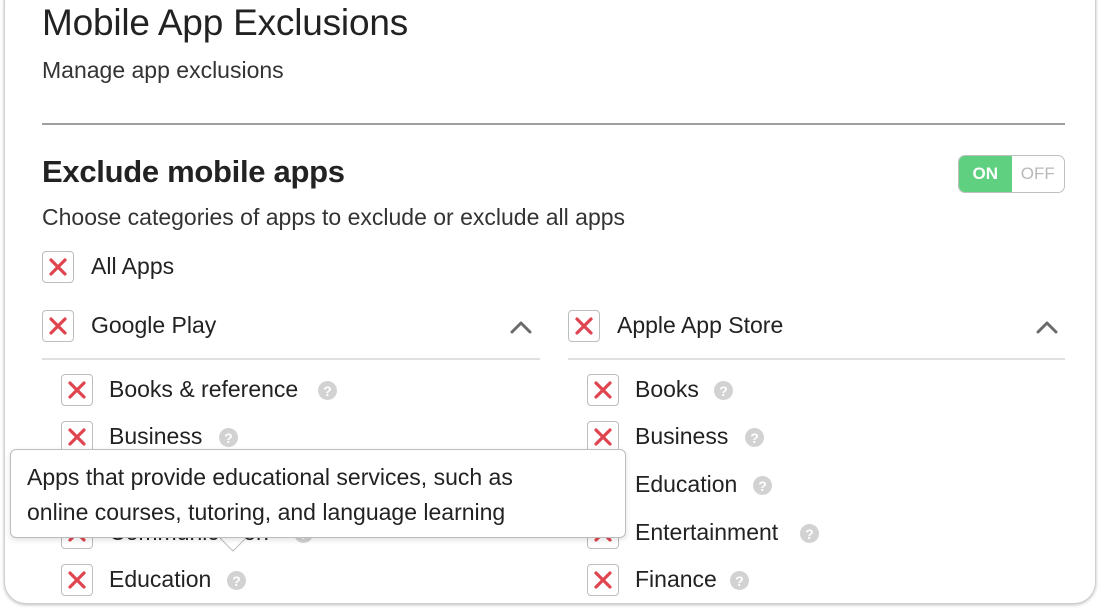 Image resolution: width=1100 pixels, height=609 pixels. What do you see at coordinates (154, 325) in the screenshot?
I see `google-play-label: Google Play` at bounding box center [154, 325].